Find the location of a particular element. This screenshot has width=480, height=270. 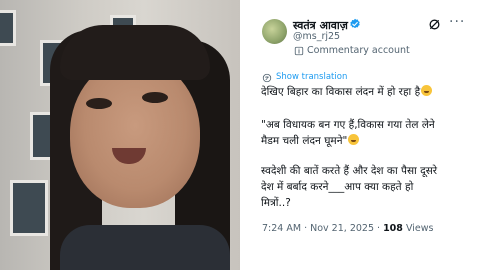

tweet-text-line: मैडम चली लंदन घूमने" is located at coordinates (310, 141).